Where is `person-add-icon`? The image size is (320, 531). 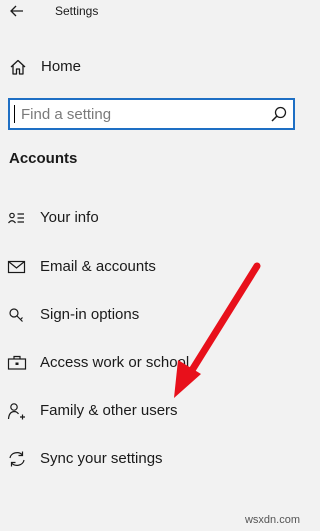
person-add-icon is located at coordinates (16, 411).